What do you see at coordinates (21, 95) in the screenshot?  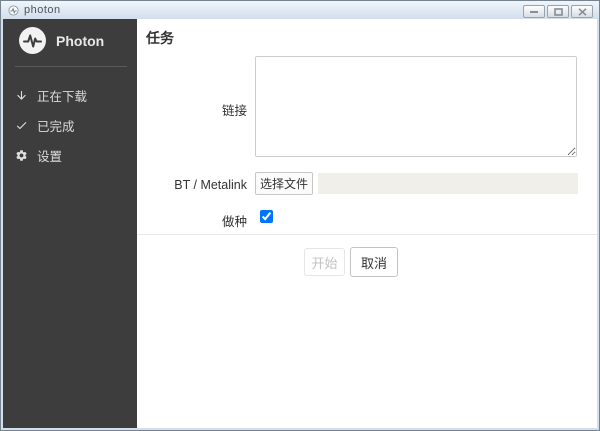 I see `download-arrow-icon` at bounding box center [21, 95].